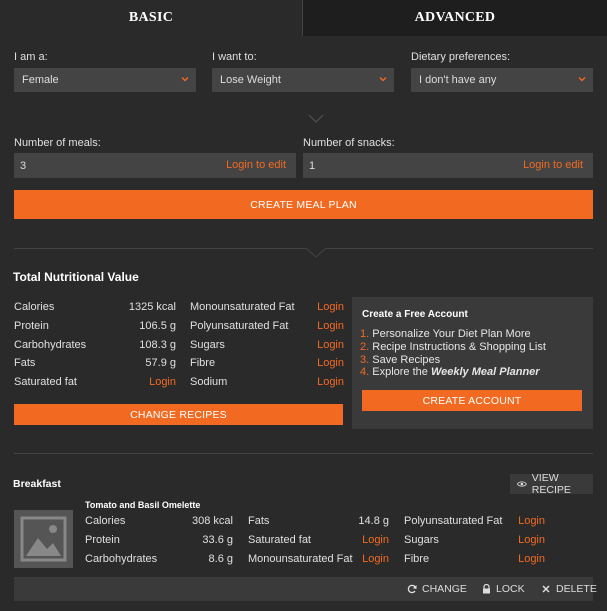  Describe the element at coordinates (300, 559) in the screenshot. I see `nutrient-label: Monounsaturated Fat` at that location.